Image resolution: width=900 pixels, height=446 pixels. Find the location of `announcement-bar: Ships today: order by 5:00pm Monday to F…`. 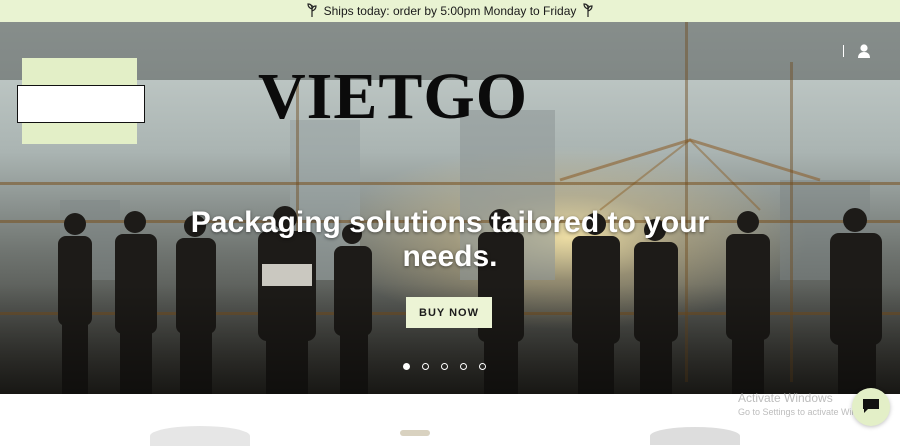

announcement-bar: Ships today: order by 5:00pm Monday to F… is located at coordinates (450, 11).